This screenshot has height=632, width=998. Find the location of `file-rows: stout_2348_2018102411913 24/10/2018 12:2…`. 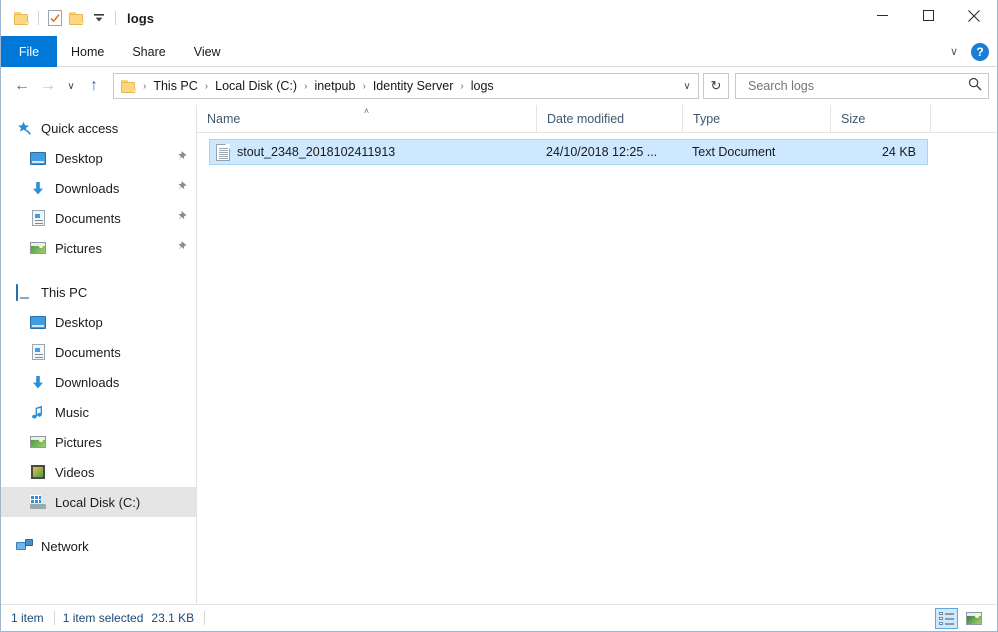

file-rows: stout_2348_2018102411913 24/10/2018 12:2… is located at coordinates (597, 152).